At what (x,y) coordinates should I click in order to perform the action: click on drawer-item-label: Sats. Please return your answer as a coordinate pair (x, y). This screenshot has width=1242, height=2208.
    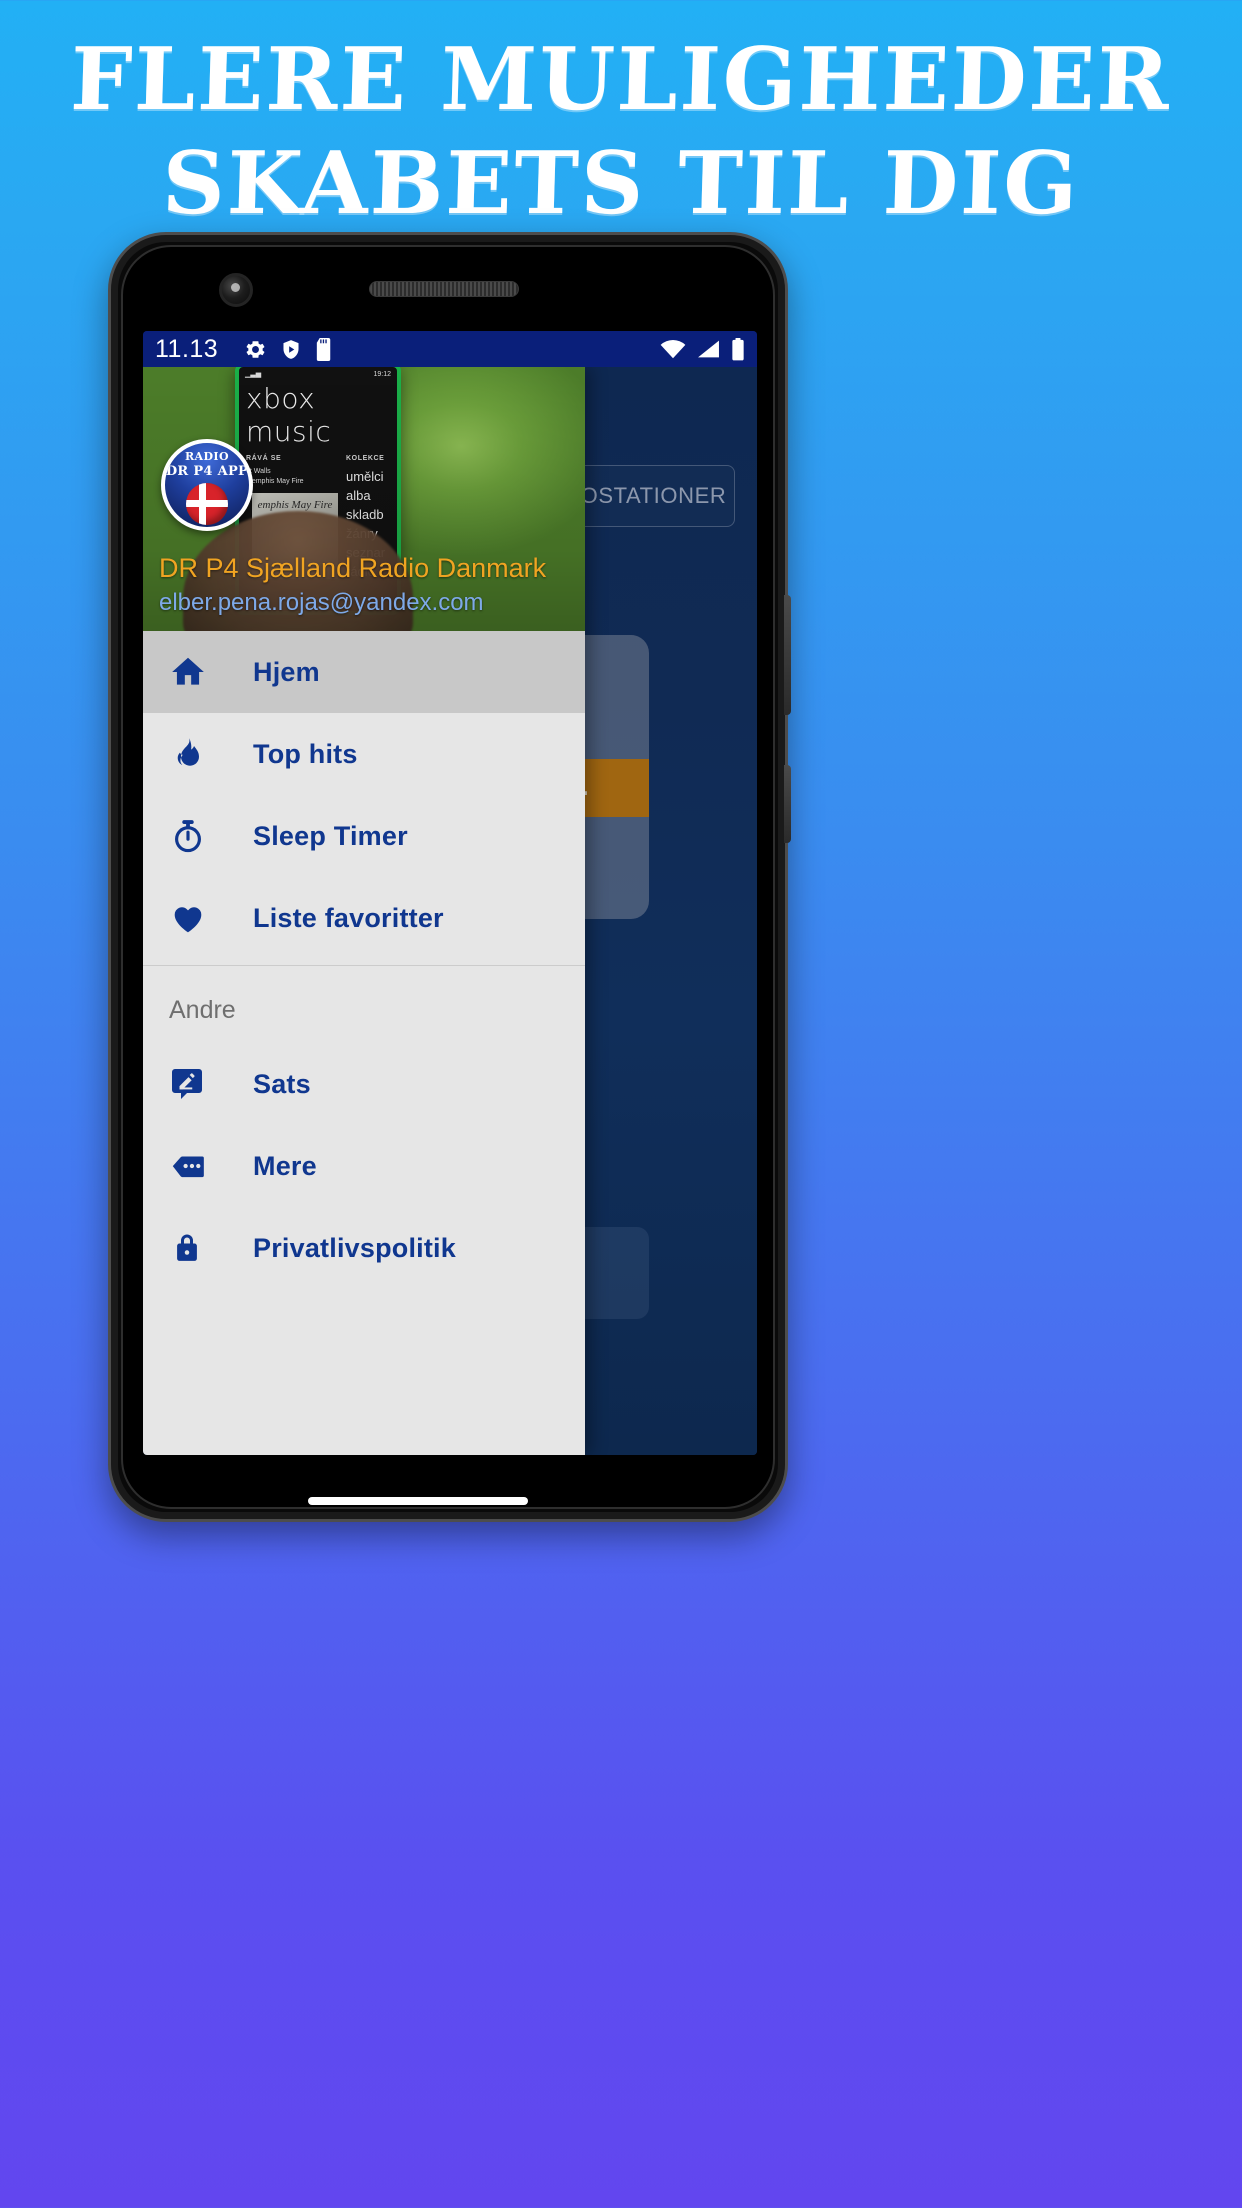
    Looking at the image, I should click on (282, 1083).